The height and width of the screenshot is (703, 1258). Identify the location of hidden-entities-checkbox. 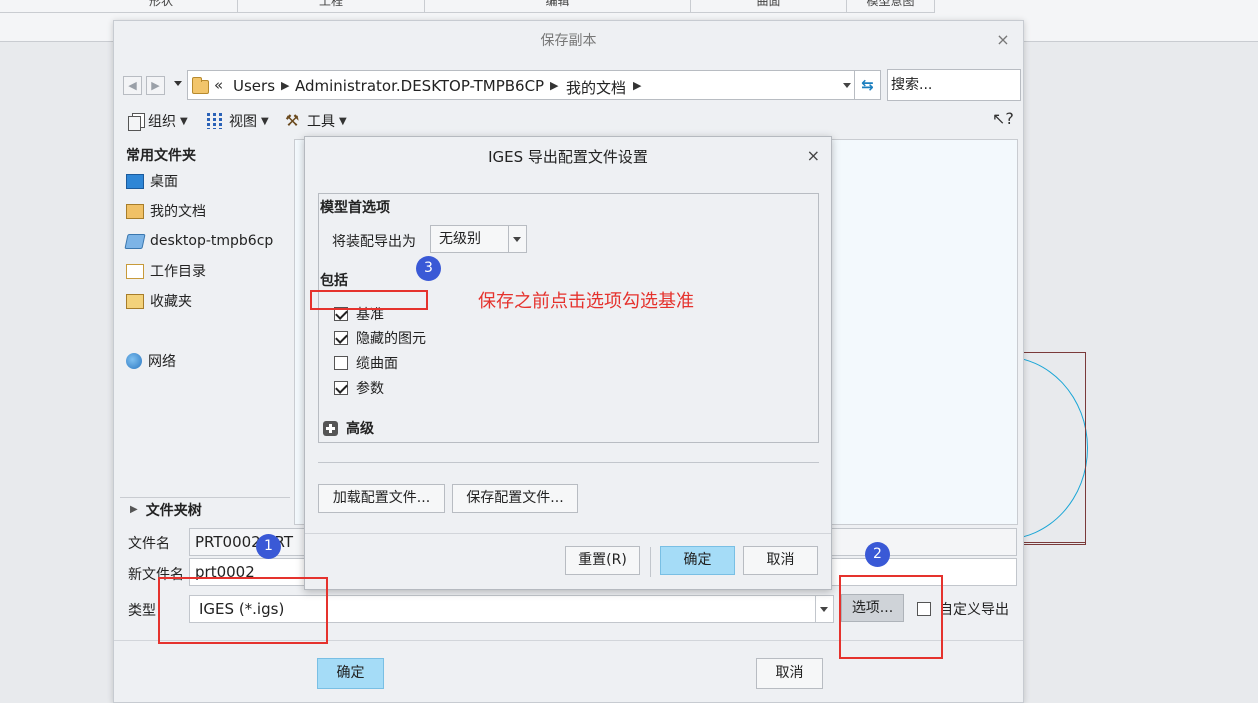
(341, 338).